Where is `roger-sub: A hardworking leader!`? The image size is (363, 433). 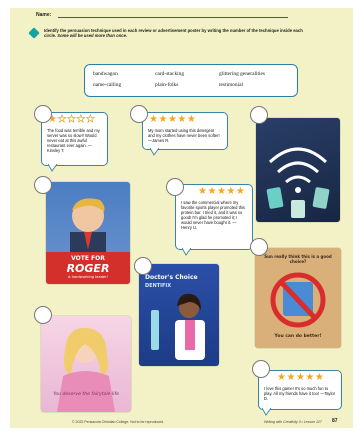
roger-sub: A hardworking leader! is located at coordinates (88, 277).